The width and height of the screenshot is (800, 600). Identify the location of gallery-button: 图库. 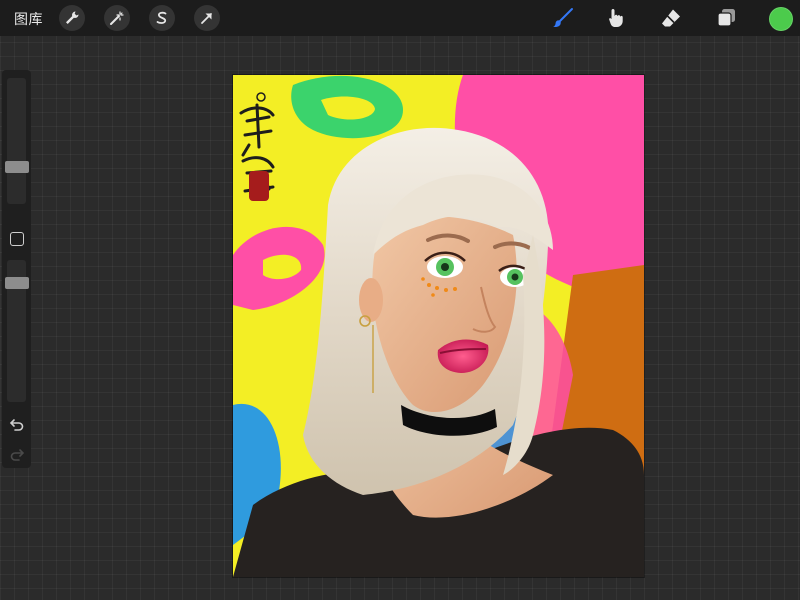
(28, 19).